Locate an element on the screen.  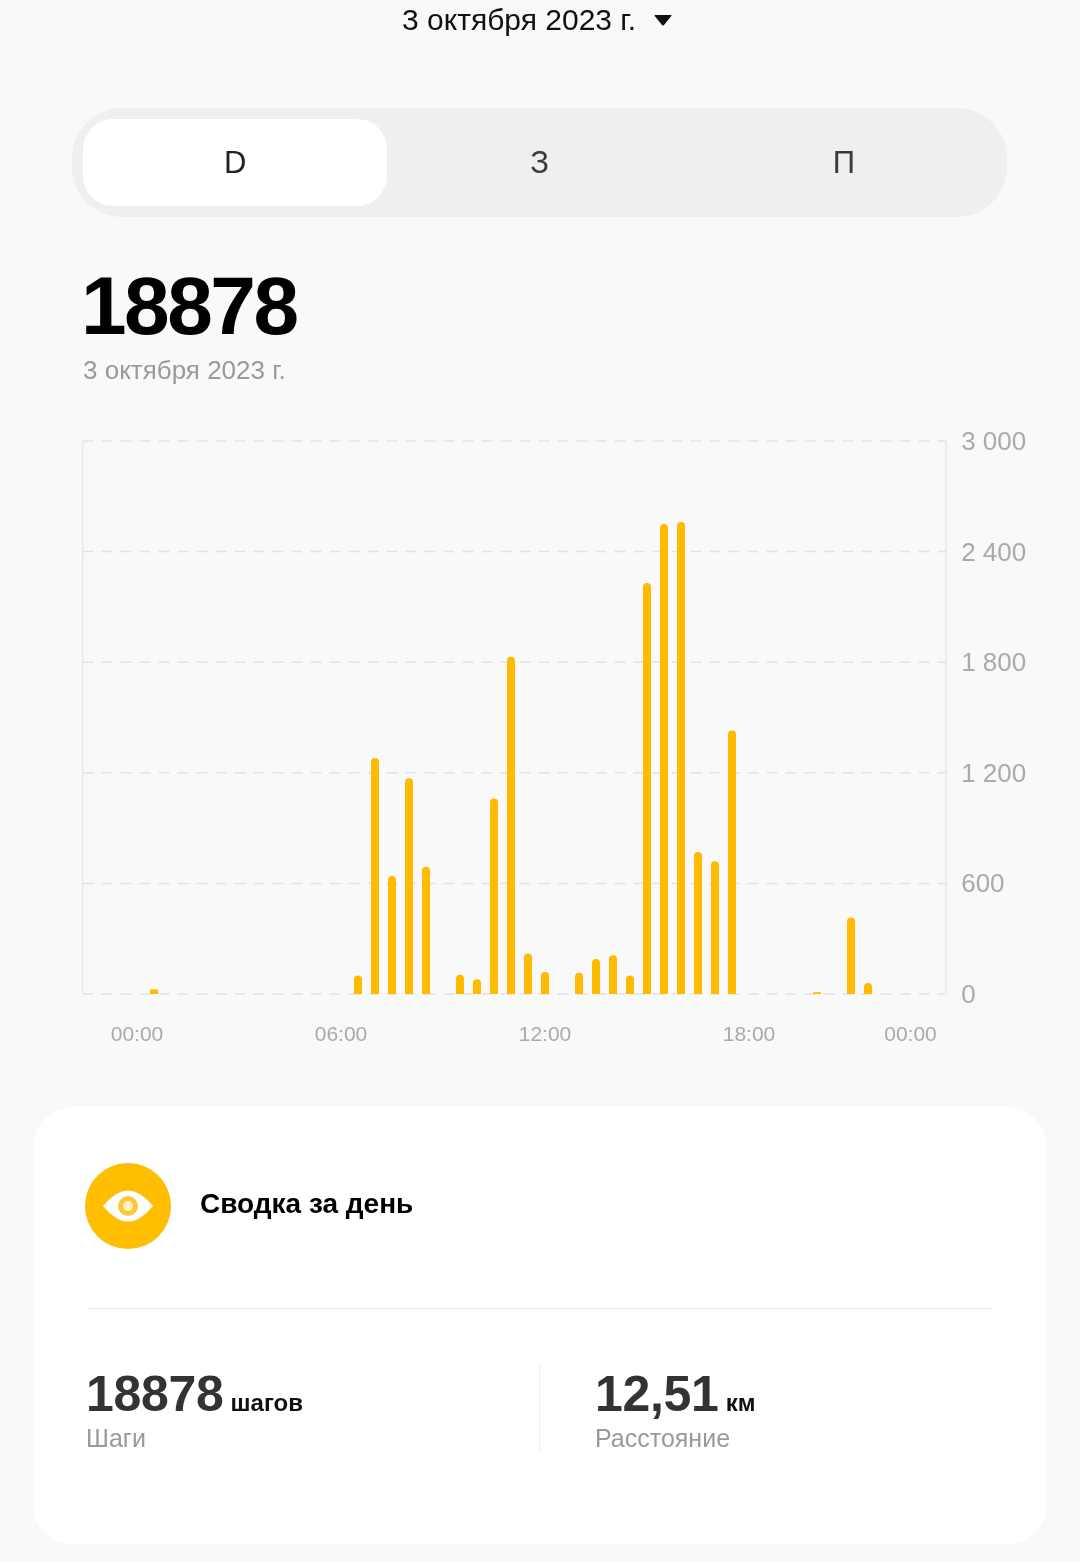
stat-label: Шаги is located at coordinates (116, 1438).